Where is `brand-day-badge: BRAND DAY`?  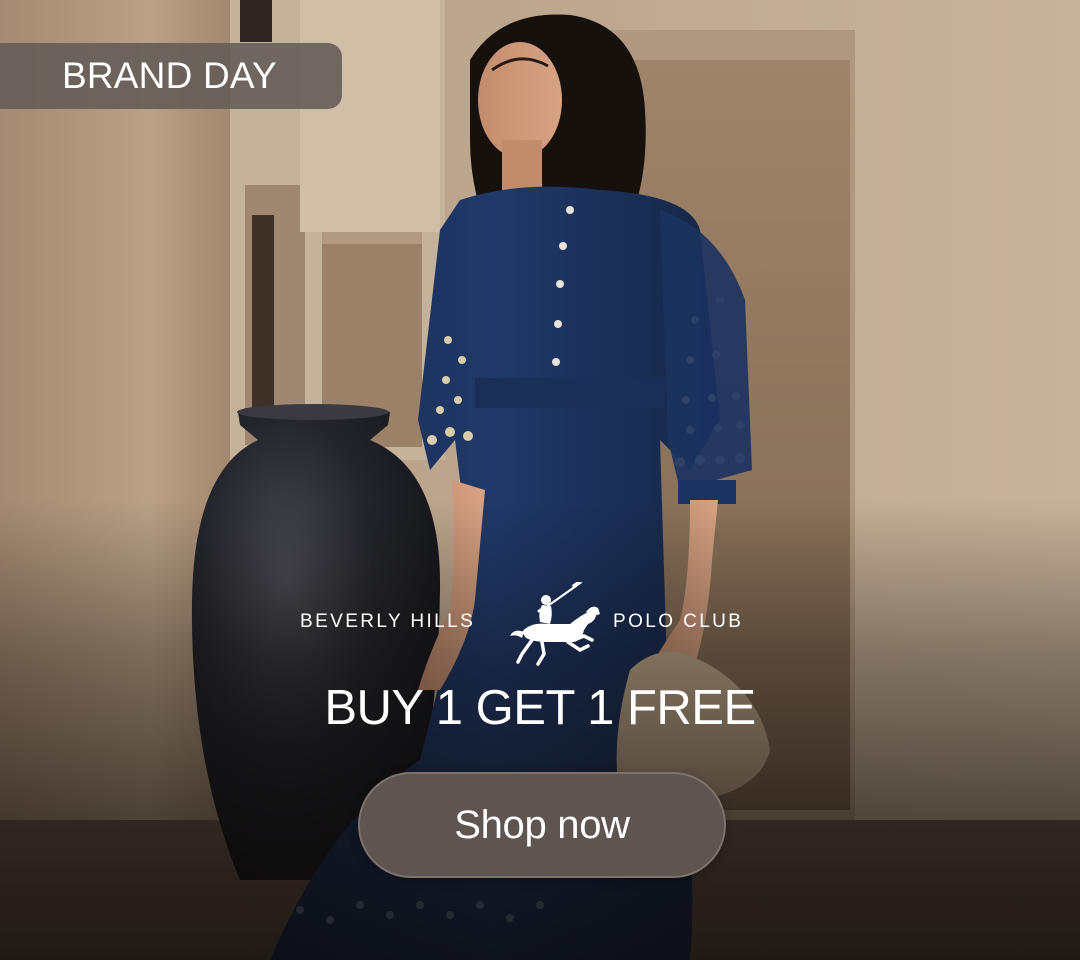 brand-day-badge: BRAND DAY is located at coordinates (171, 76).